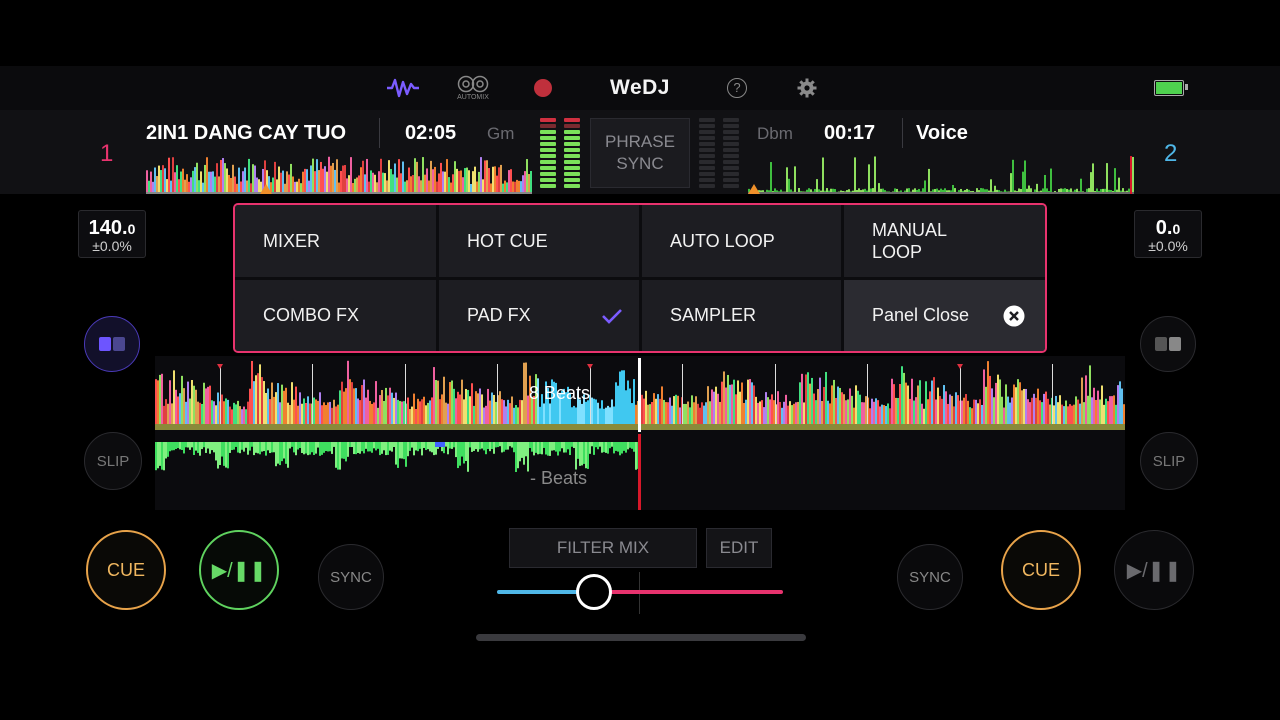  Describe the element at coordinates (559, 478) in the screenshot. I see `deck2-beats-label: - Beats` at that location.